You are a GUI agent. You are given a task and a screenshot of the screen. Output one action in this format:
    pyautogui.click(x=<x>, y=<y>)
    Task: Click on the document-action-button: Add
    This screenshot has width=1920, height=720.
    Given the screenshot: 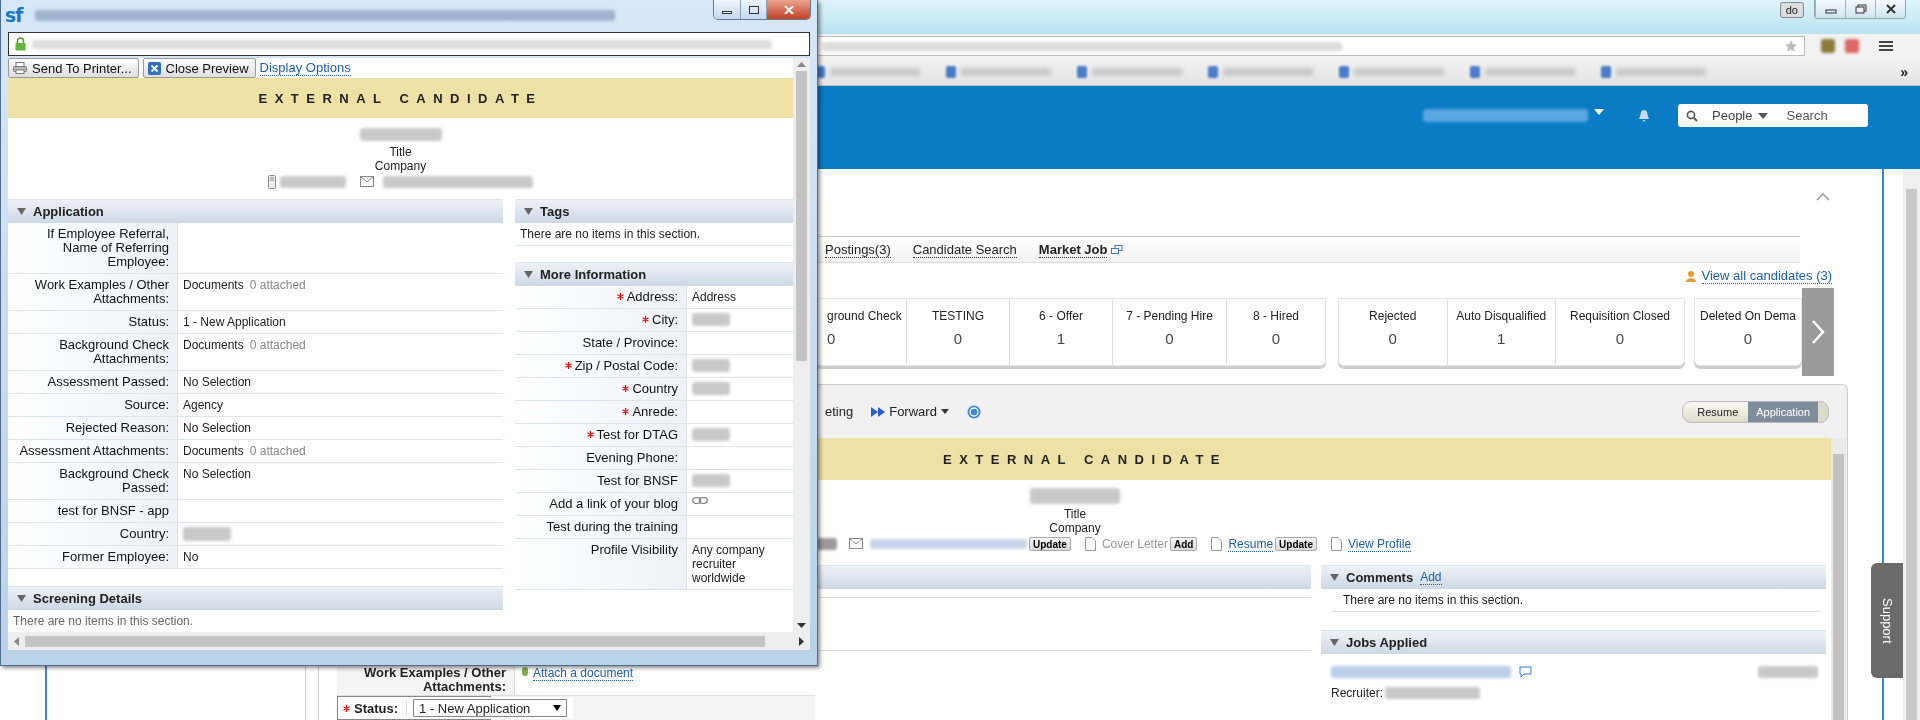 What is the action you would take?
    pyautogui.click(x=1183, y=544)
    